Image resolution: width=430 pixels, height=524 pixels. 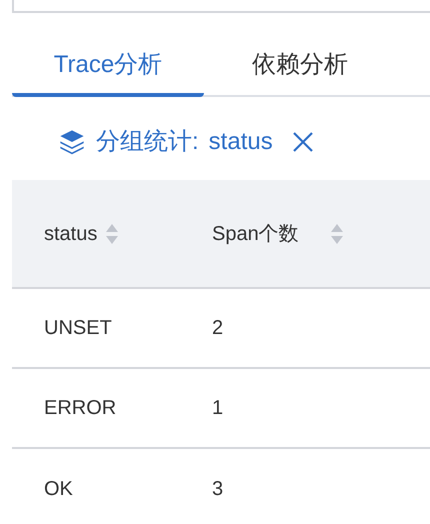 I want to click on tab: Trace分析, so click(x=108, y=71).